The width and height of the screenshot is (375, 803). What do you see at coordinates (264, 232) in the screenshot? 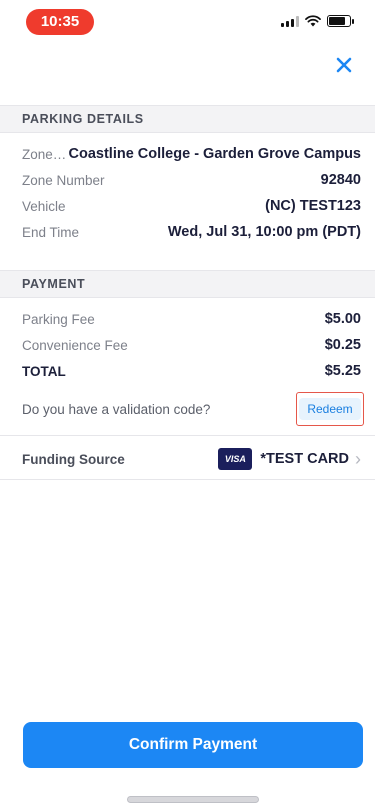
I see `end-time-value: Wed, Jul 31, 10:00 pm (PDT)` at bounding box center [264, 232].